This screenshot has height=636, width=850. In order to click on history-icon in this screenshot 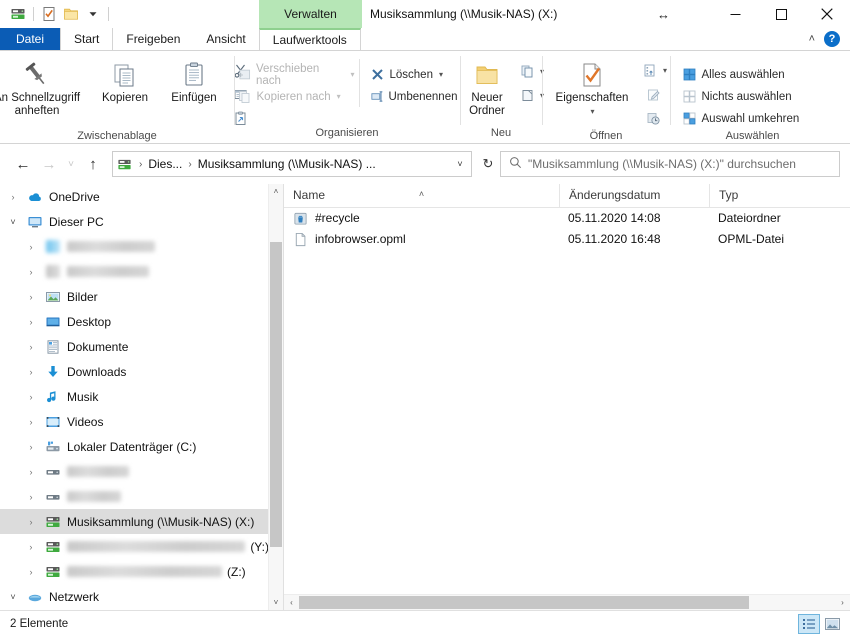, I will do `click(653, 118)`.